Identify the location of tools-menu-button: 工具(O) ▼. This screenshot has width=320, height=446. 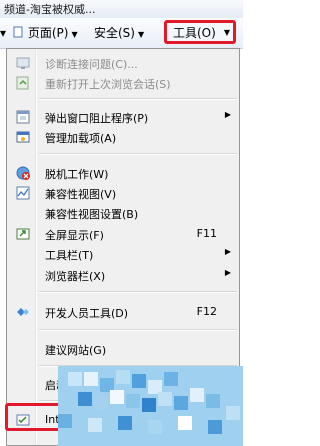
(200, 32).